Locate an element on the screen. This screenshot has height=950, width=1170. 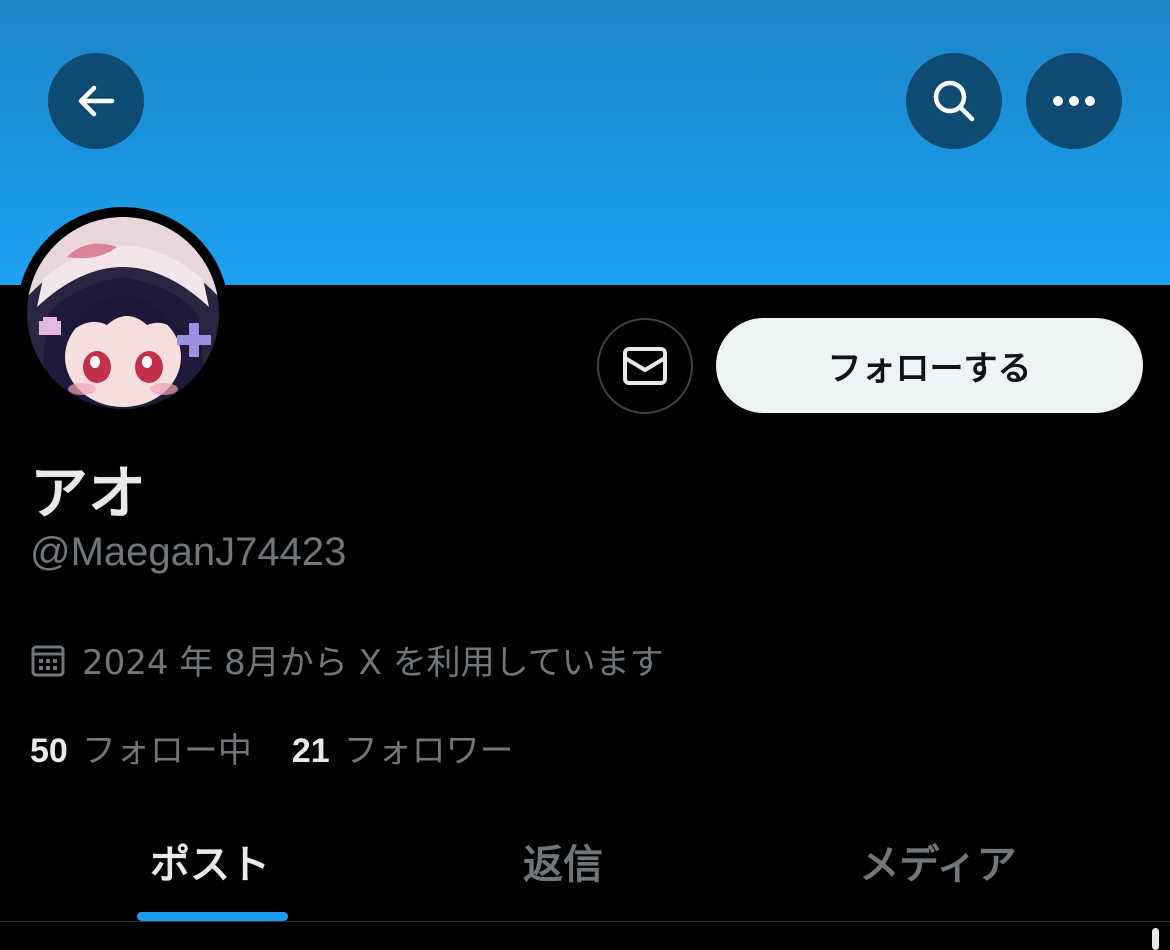
display-name: アオ is located at coordinates (88, 493).